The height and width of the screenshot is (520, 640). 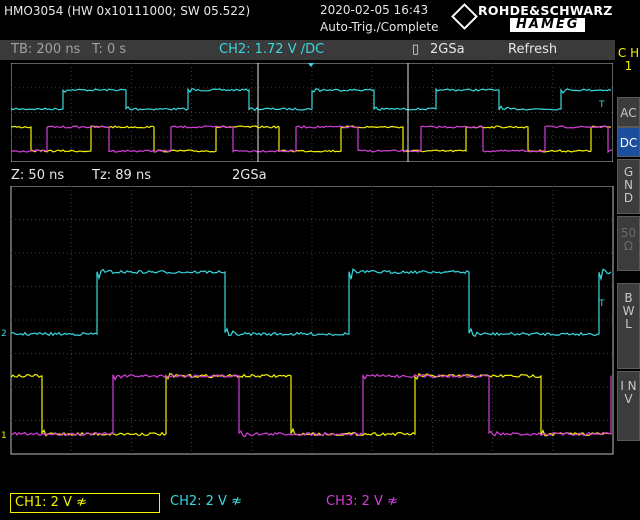 I want to click on trigger-source: CH2: 1.72 V ∕DC, so click(x=272, y=49).